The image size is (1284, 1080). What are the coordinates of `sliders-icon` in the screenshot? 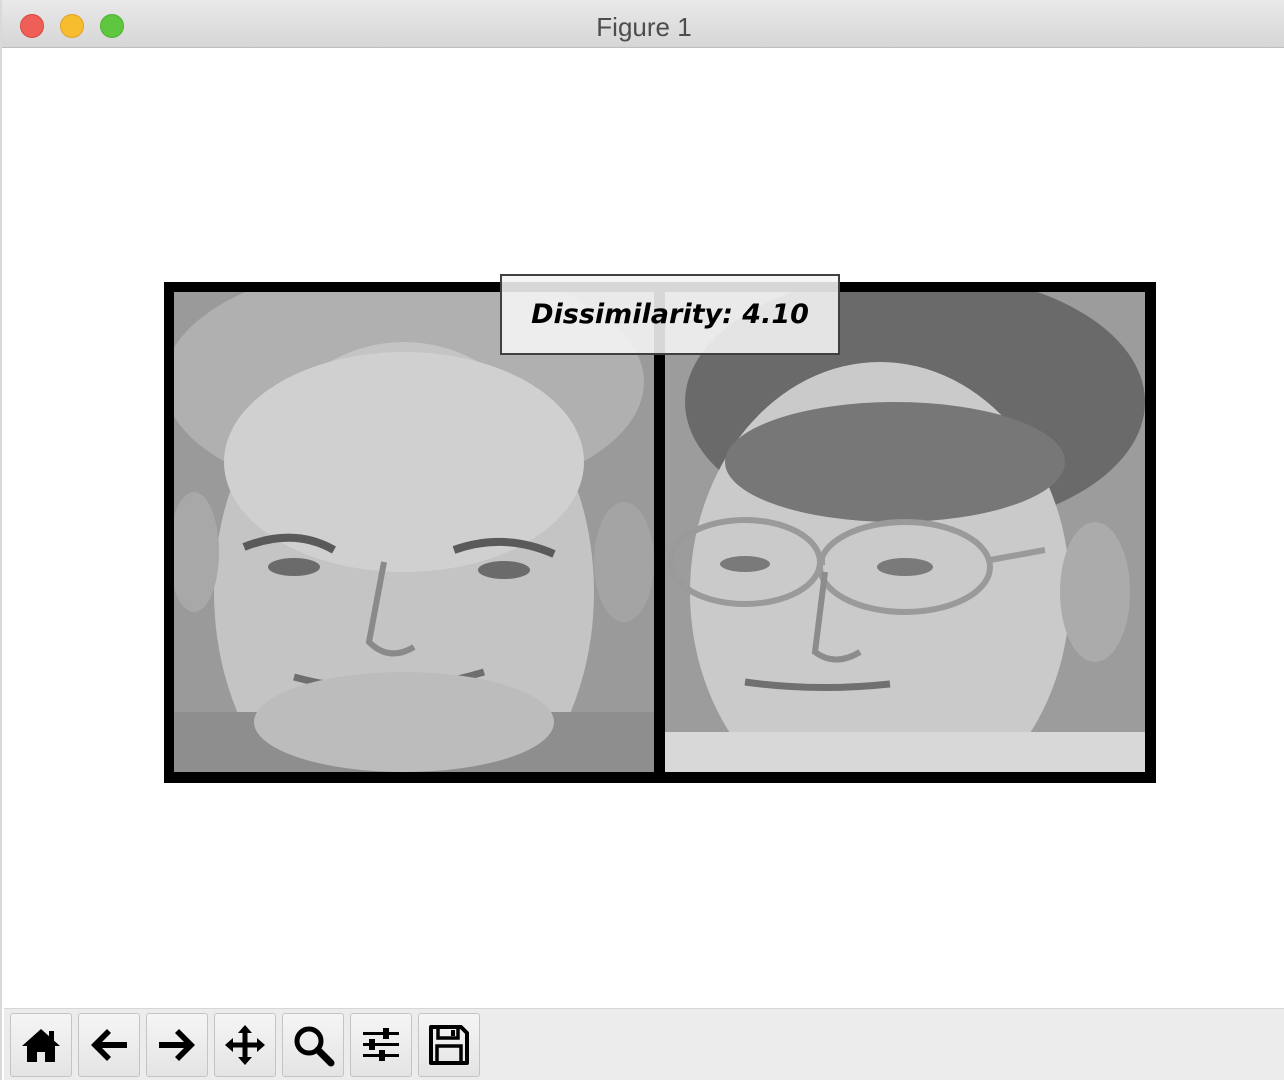 It's located at (381, 1044).